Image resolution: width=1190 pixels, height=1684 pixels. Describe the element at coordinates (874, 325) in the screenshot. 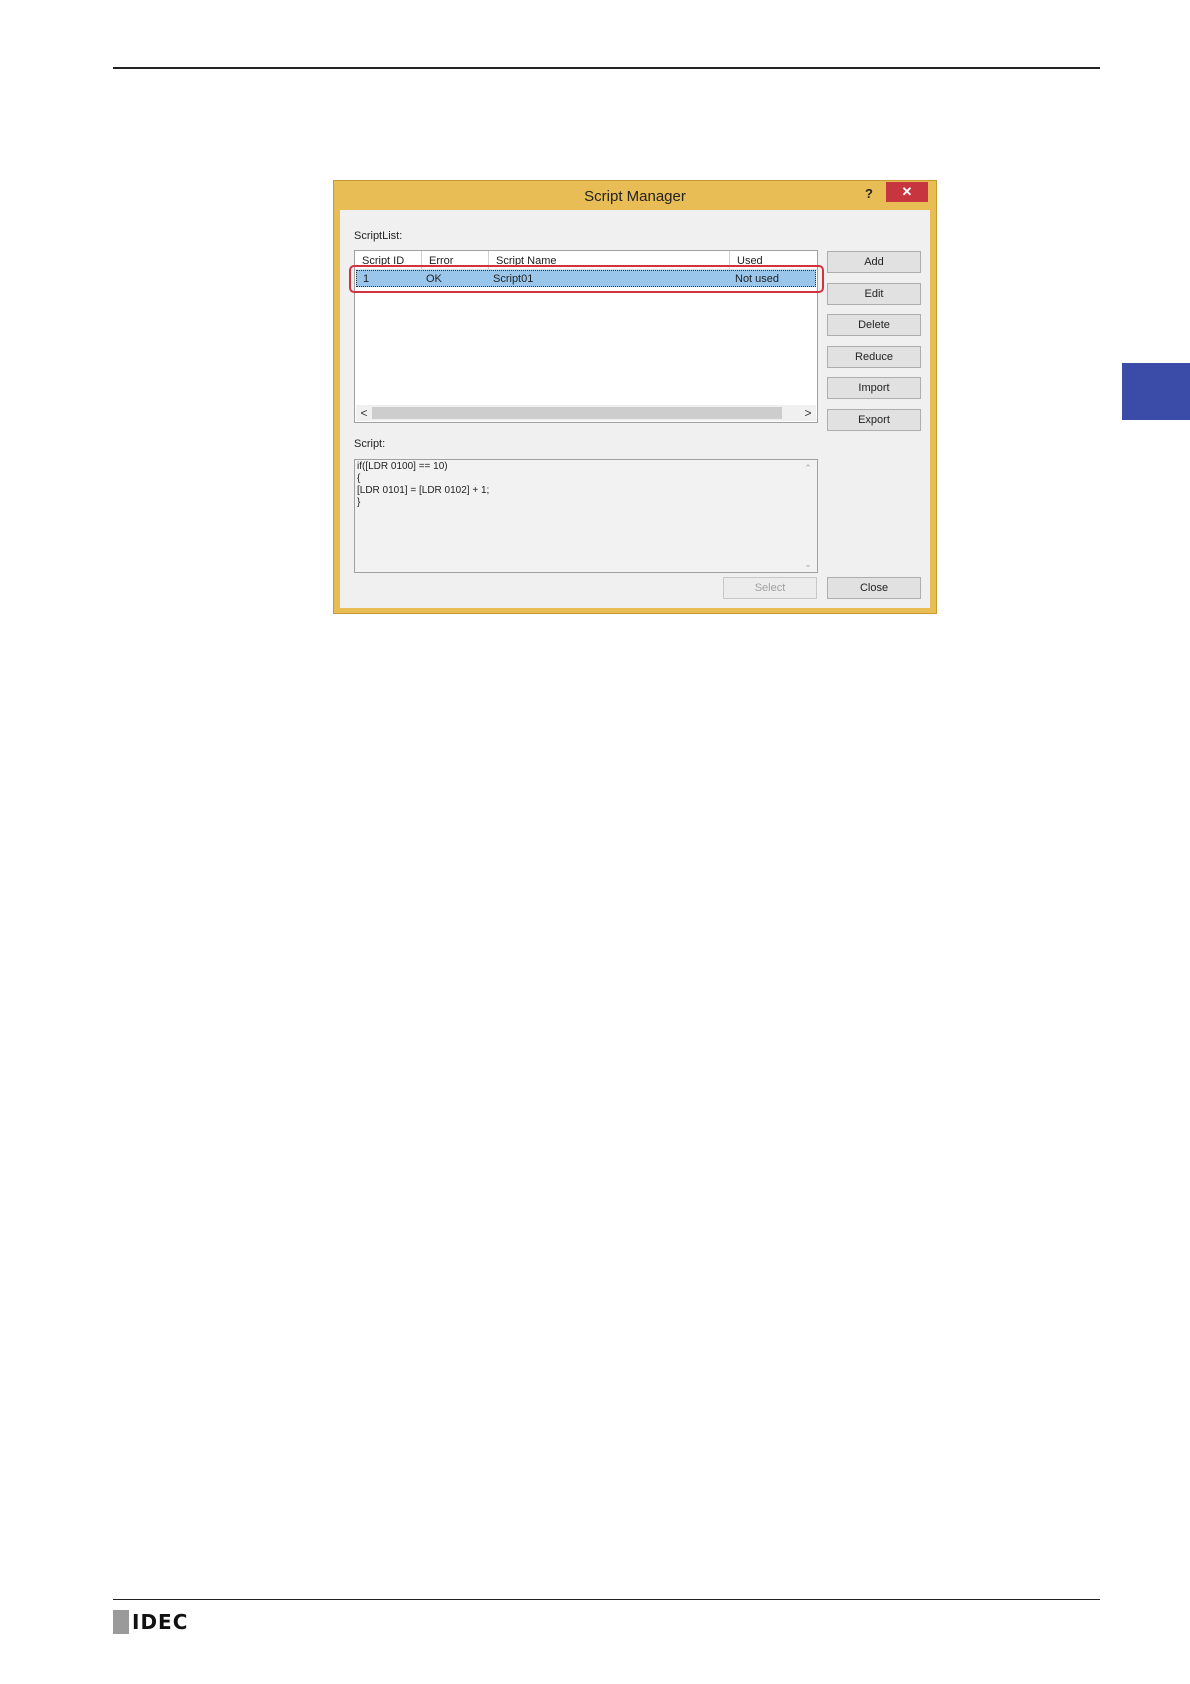

I see `delete-button: Delete` at that location.